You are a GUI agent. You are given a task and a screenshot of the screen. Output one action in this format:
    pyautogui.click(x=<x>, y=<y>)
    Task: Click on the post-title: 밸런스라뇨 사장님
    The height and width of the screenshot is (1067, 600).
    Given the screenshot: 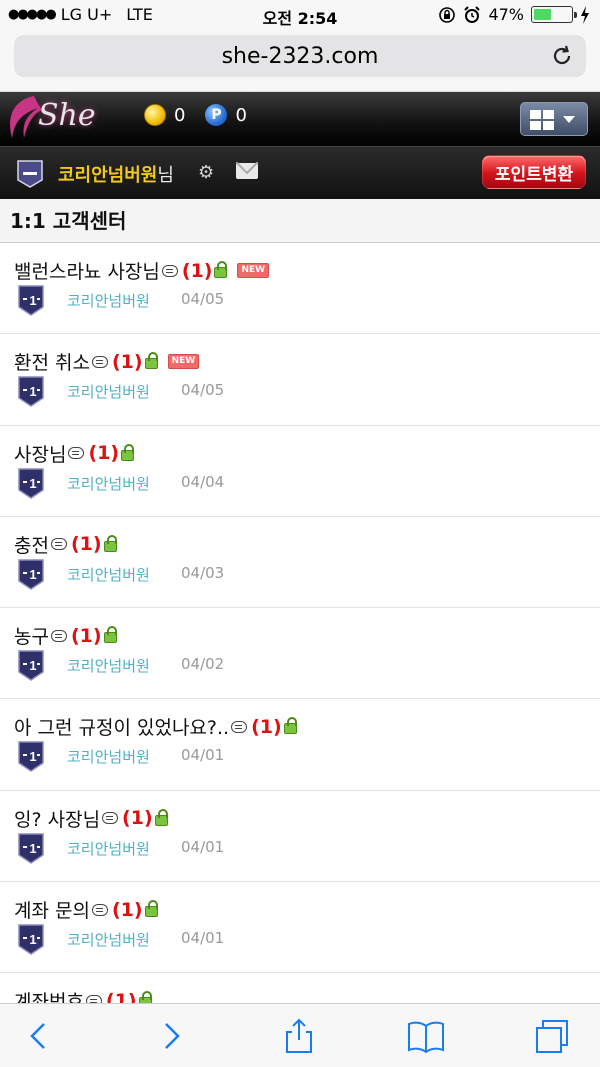 What is the action you would take?
    pyautogui.click(x=87, y=272)
    